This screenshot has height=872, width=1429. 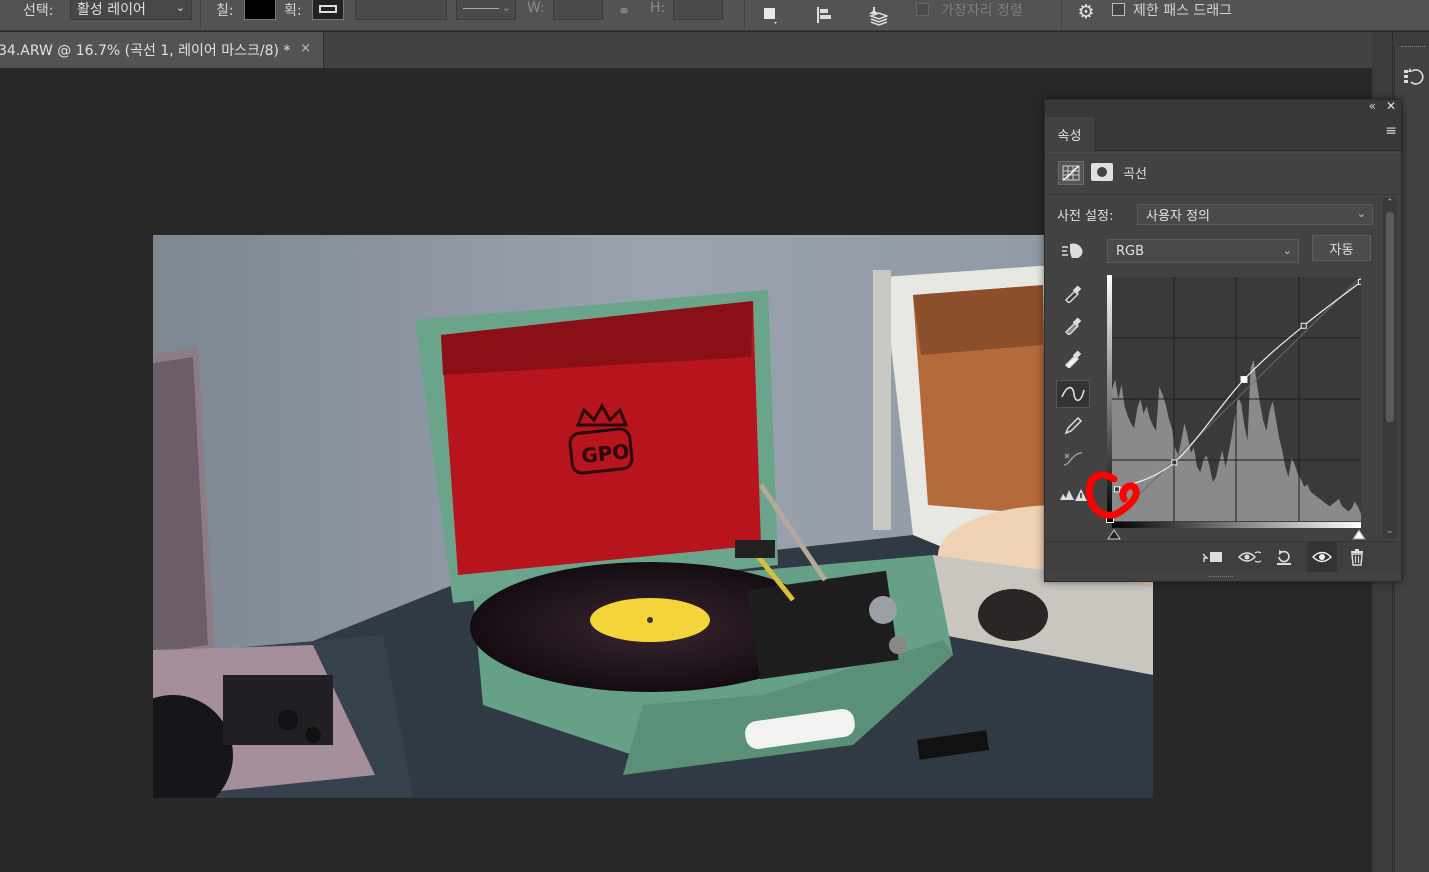 What do you see at coordinates (624, 11) in the screenshot?
I see `link-icon: ⚭` at bounding box center [624, 11].